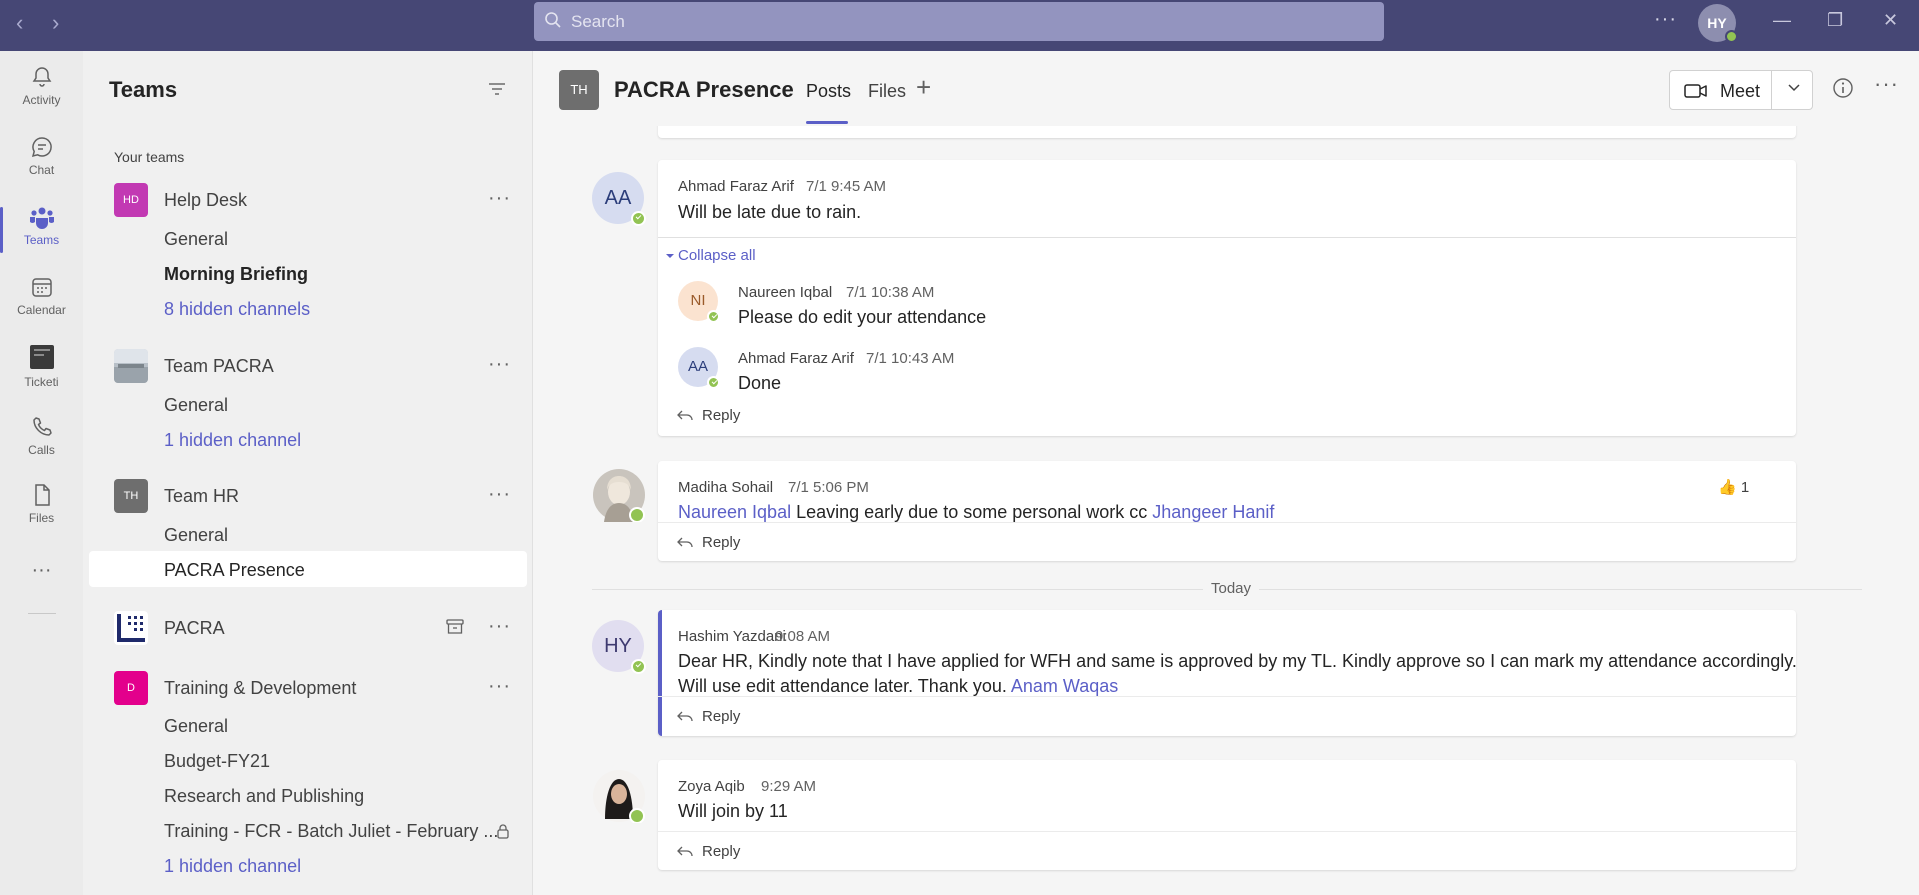 The height and width of the screenshot is (895, 1919). I want to click on reaction-count: 1, so click(1745, 487).